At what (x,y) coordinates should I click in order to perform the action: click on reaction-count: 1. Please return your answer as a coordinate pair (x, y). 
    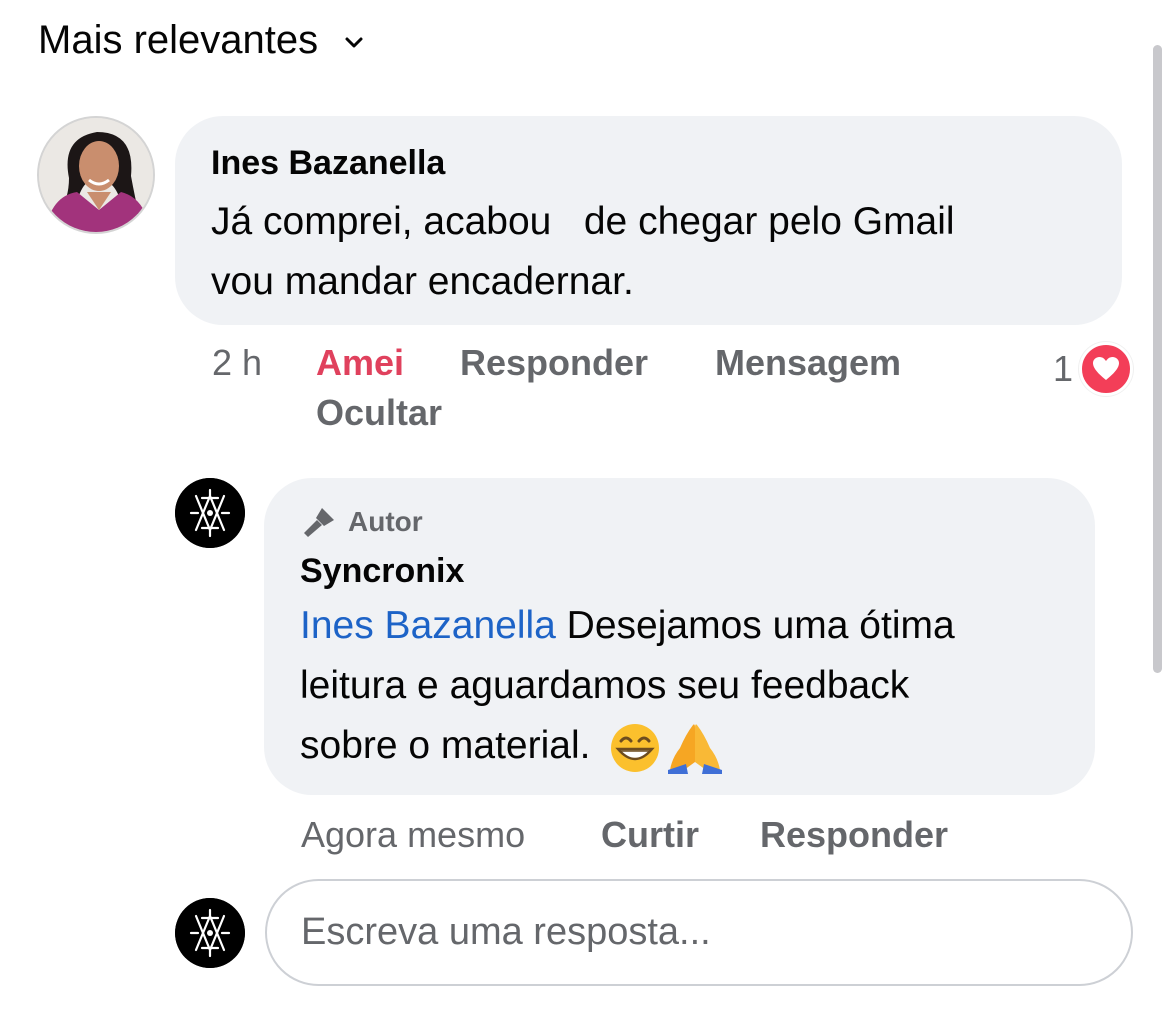
    Looking at the image, I should click on (1063, 368).